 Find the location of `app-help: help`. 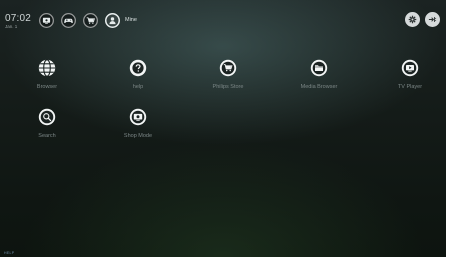

app-help: help is located at coordinates (138, 74).